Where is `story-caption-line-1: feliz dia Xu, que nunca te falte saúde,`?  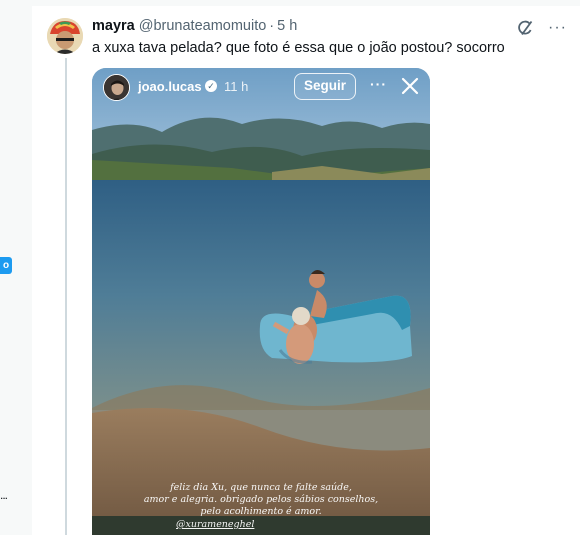 story-caption-line-1: feliz dia Xu, que nunca te falte saúde, is located at coordinates (261, 487).